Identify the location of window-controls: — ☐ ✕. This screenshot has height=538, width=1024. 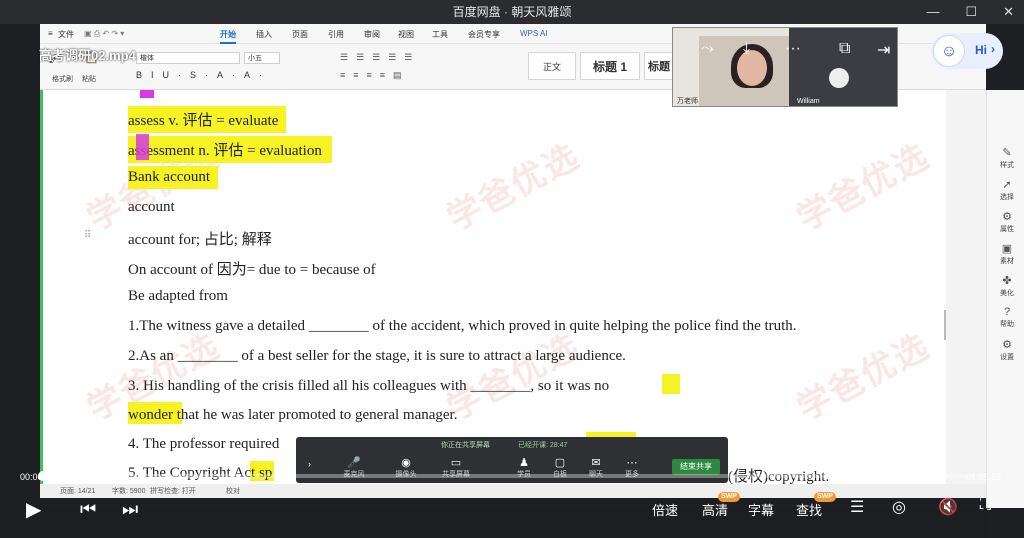
(970, 12).